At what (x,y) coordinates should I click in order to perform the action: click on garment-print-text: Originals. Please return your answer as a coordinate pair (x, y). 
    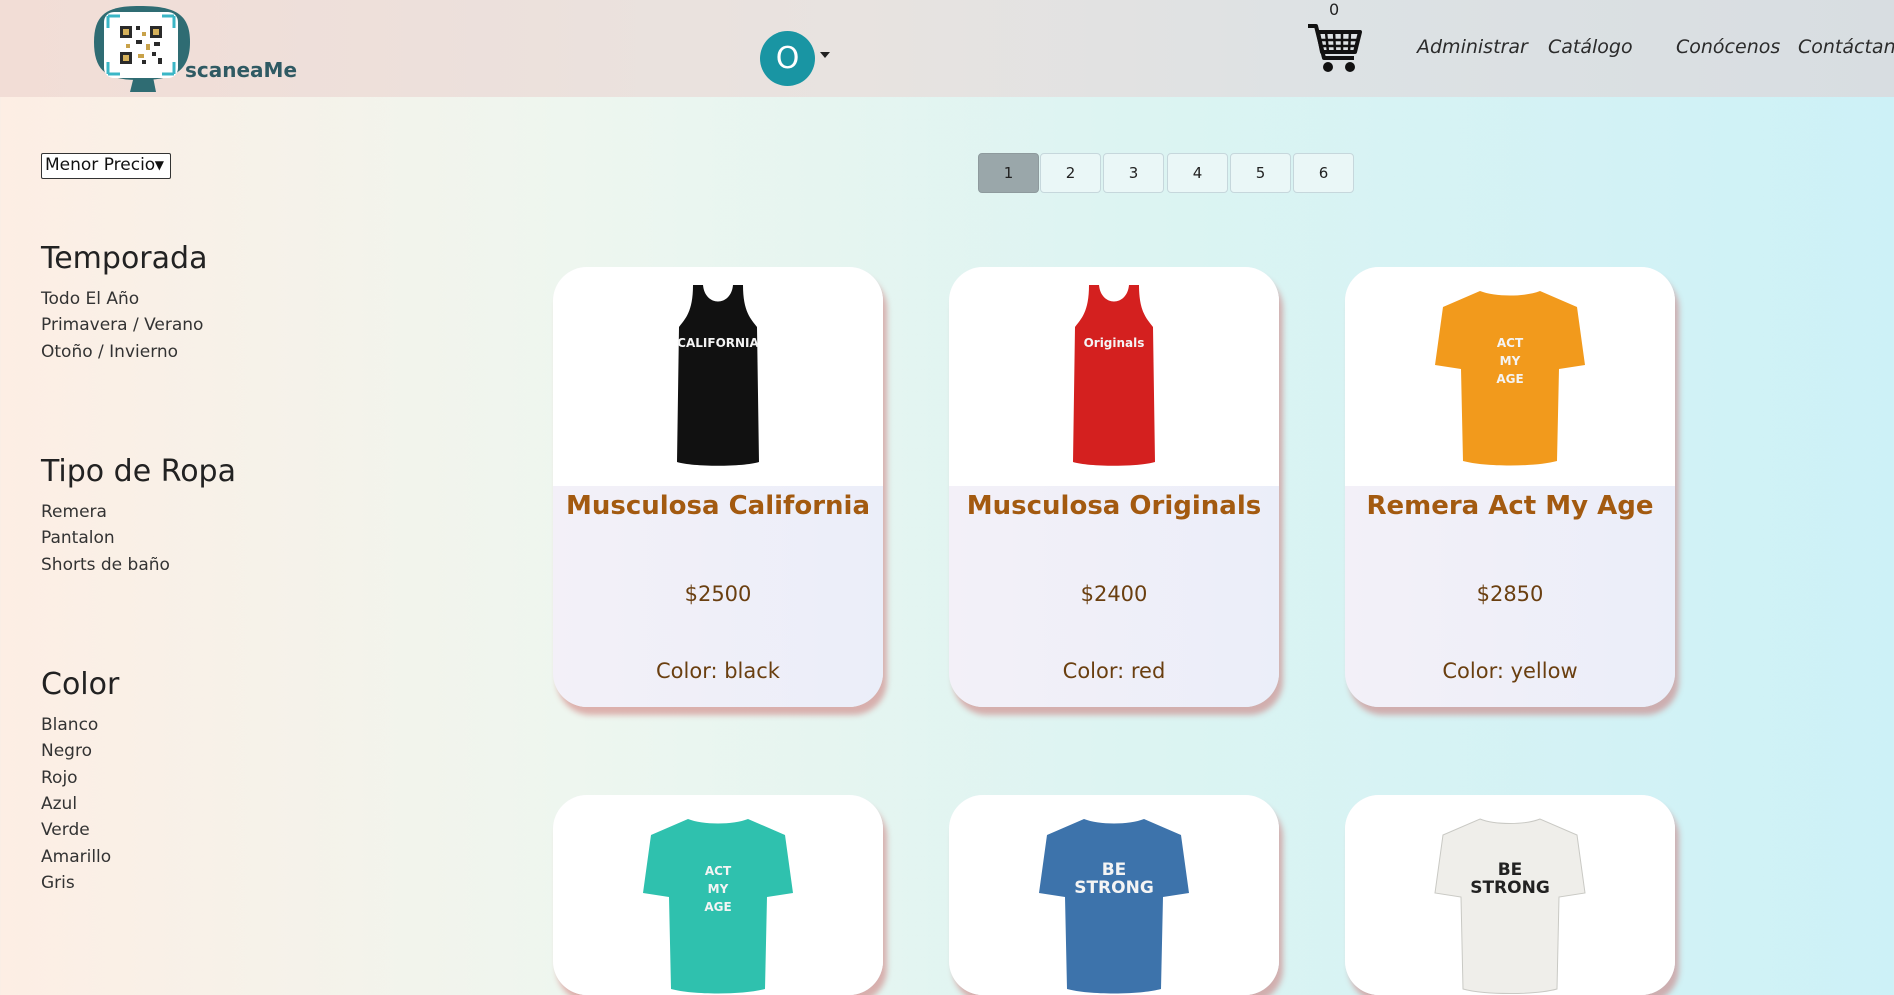
    Looking at the image, I should click on (1114, 343).